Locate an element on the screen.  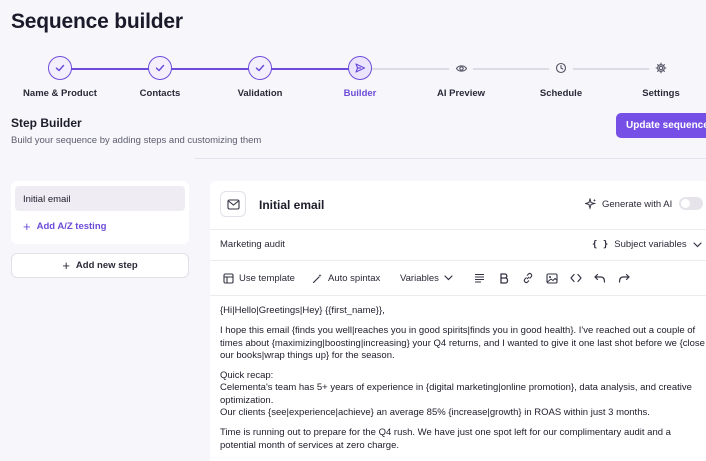
step-label: AI Preview is located at coordinates (461, 93).